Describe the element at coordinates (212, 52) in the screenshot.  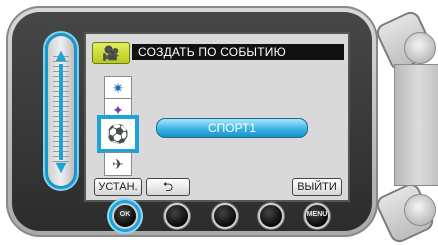
I see `menu-title: СОЗДАТЬ ПО СОБЫТИЮ` at that location.